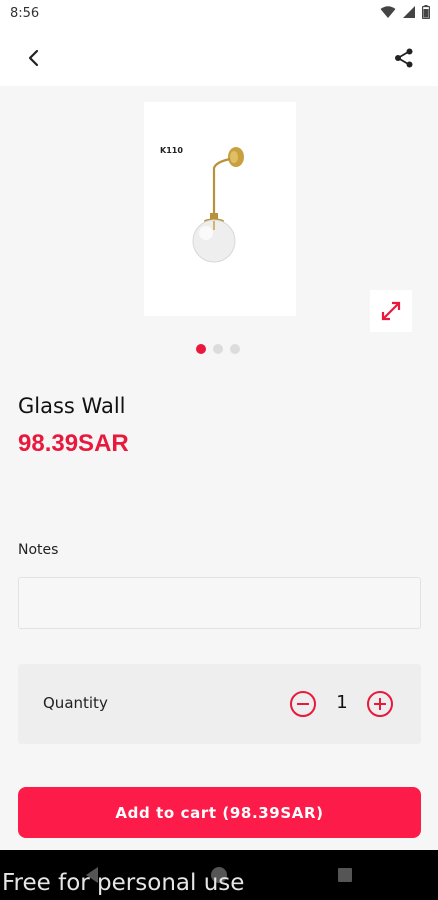  I want to click on system-nav-bar: Free for personal use, so click(219, 875).